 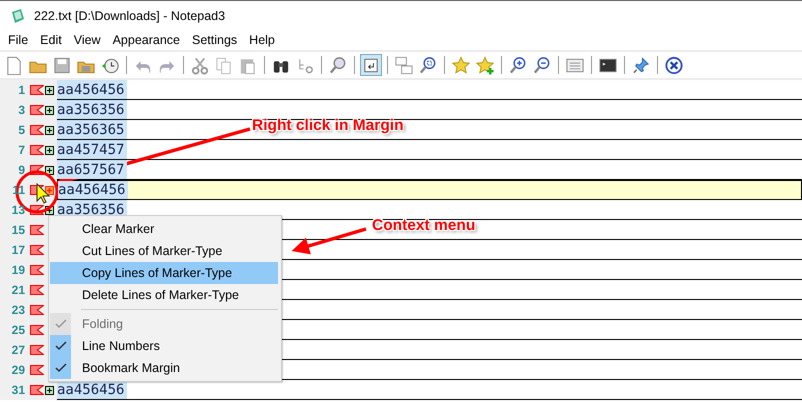 What do you see at coordinates (164, 295) in the screenshot?
I see `menu-item: Delete Lines of Marker-Type` at bounding box center [164, 295].